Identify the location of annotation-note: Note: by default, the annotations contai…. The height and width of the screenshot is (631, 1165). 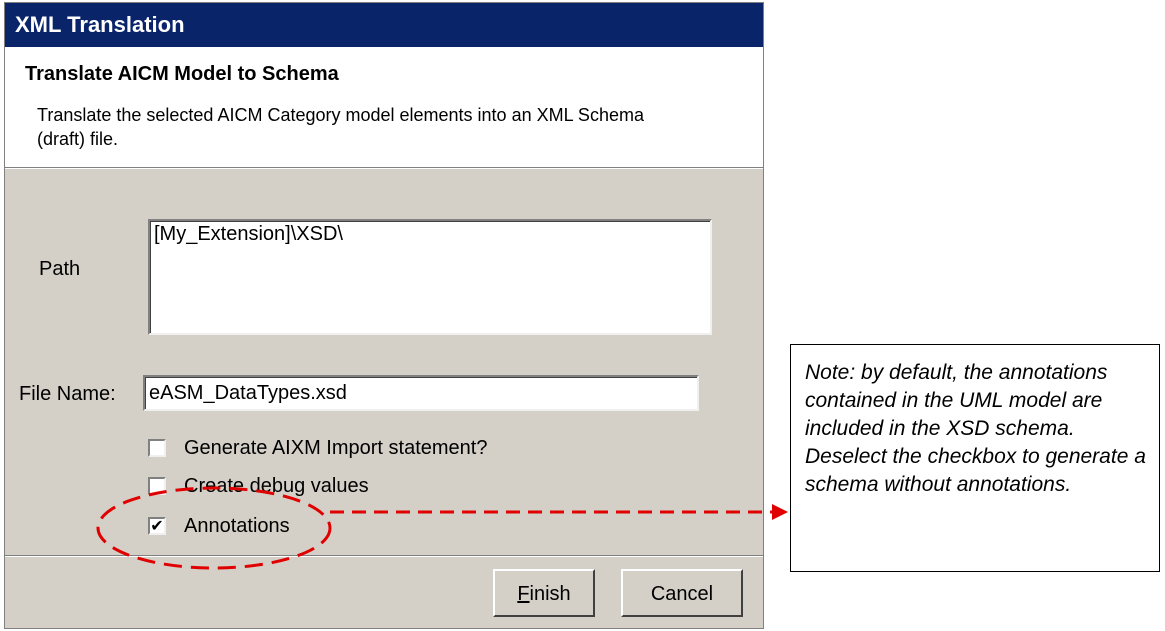
(975, 458).